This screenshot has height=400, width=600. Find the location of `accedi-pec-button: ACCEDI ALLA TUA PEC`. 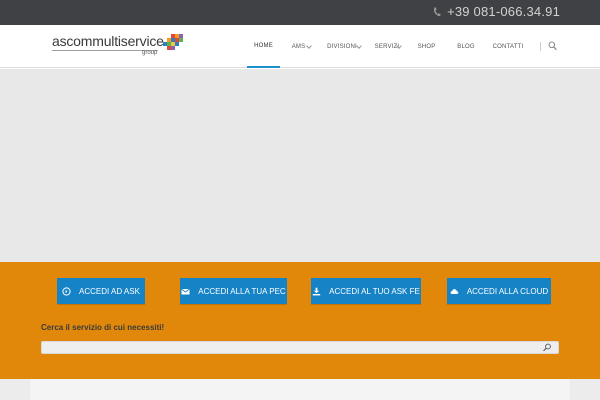

accedi-pec-button: ACCEDI ALLA TUA PEC is located at coordinates (233, 291).